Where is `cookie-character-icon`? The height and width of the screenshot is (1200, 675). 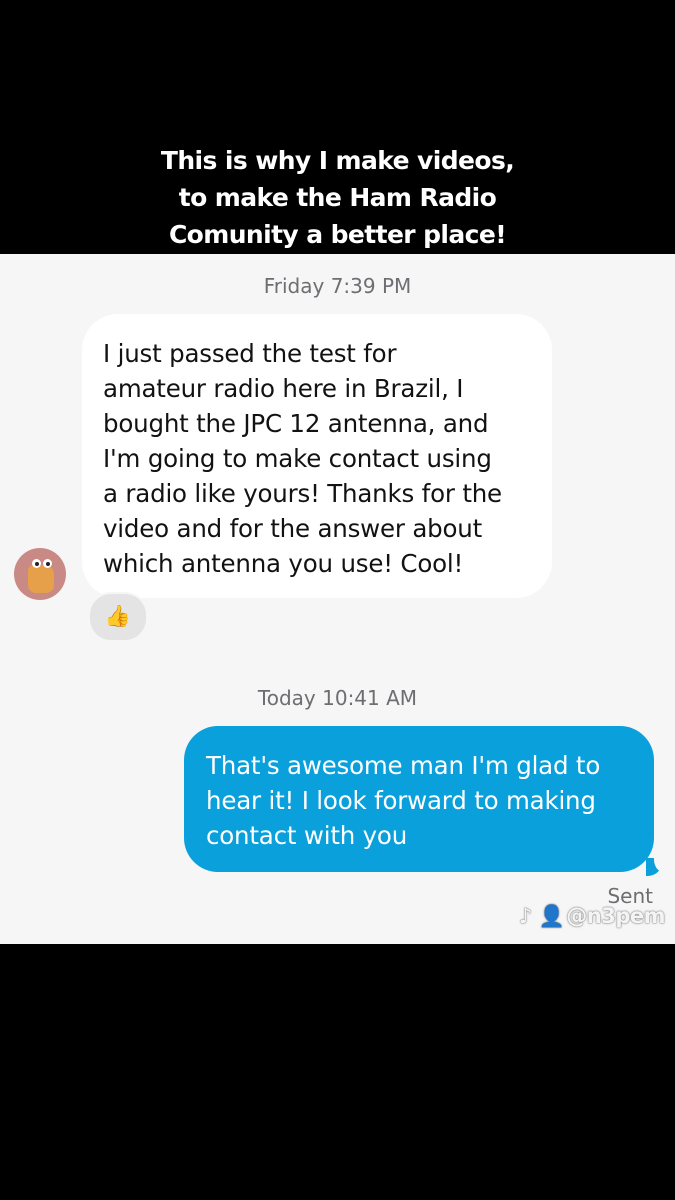 cookie-character-icon is located at coordinates (41, 579).